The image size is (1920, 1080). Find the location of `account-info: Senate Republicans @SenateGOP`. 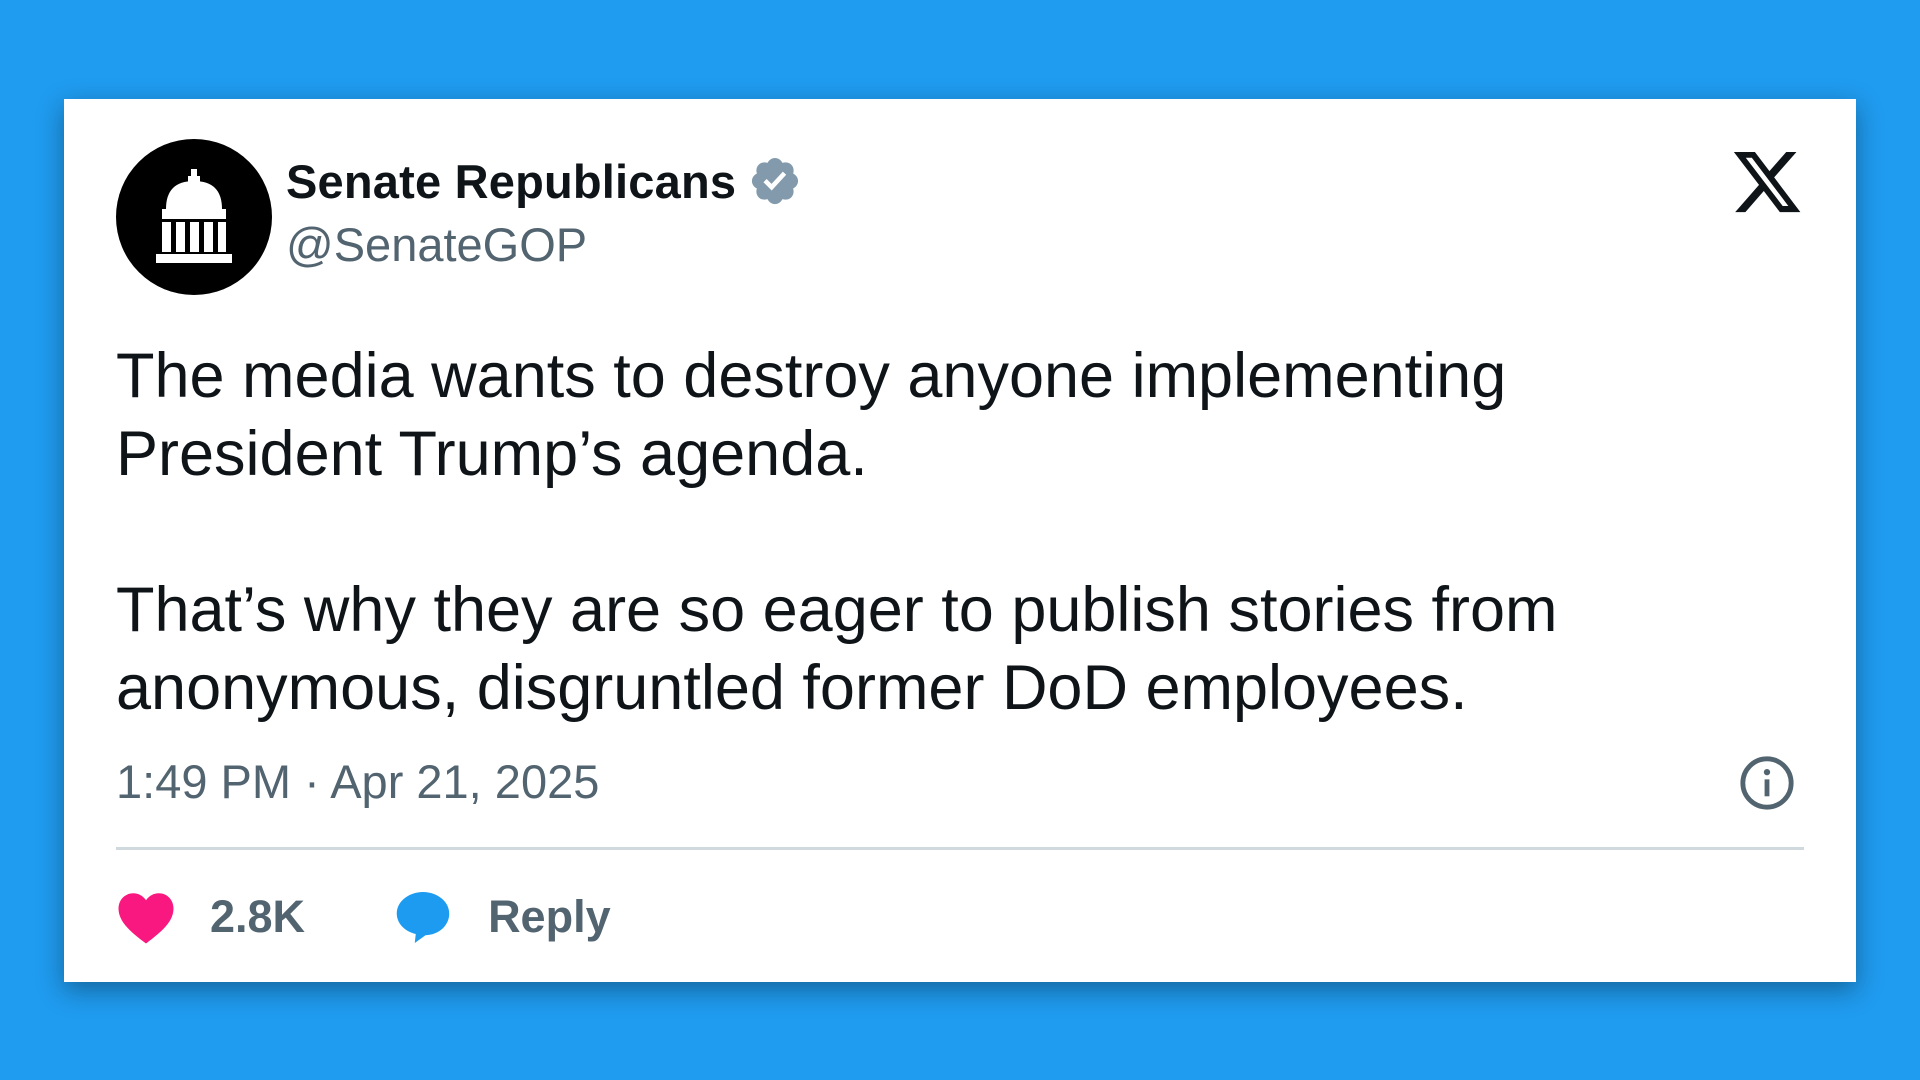

account-info: Senate Republicans @SenateGOP is located at coordinates (544, 211).